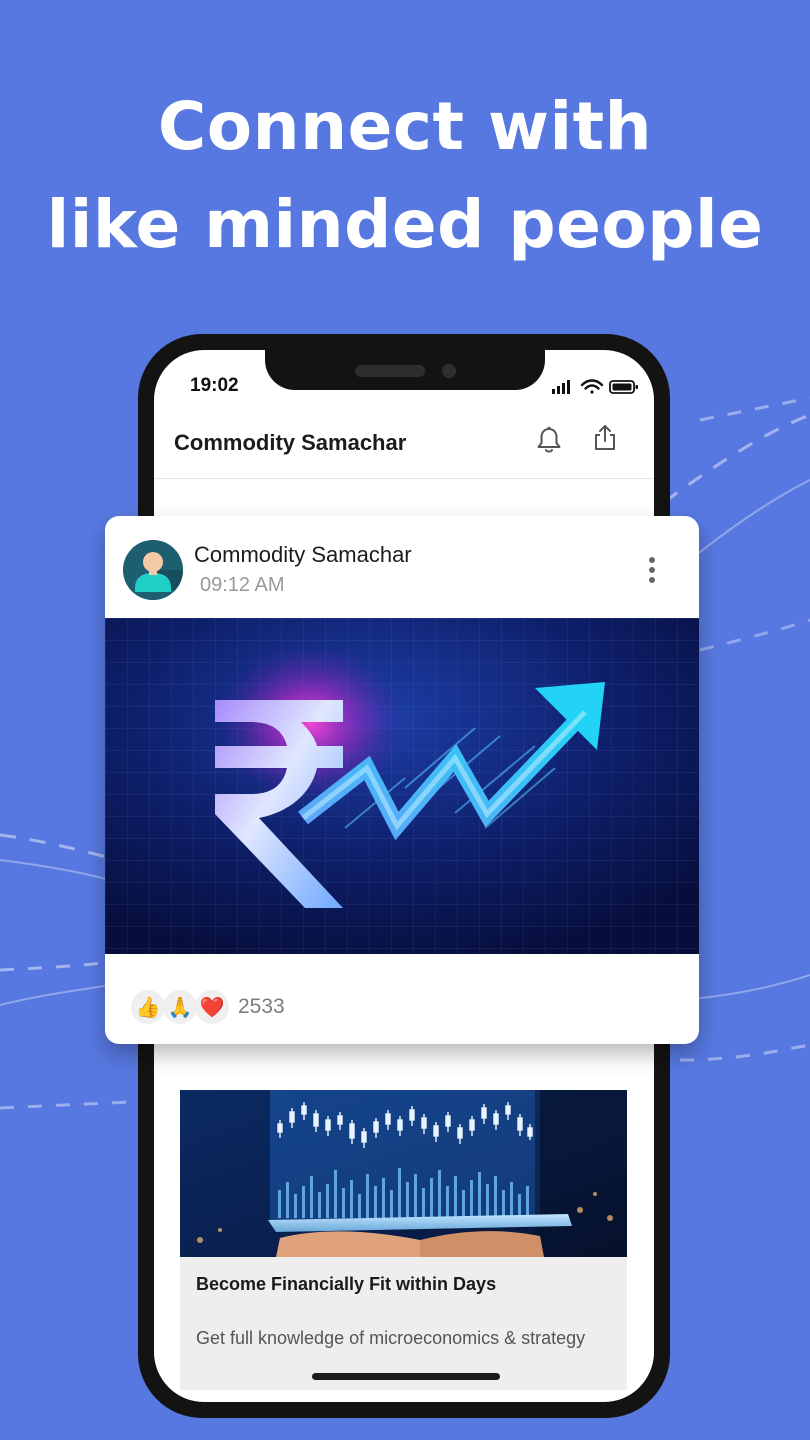 The width and height of the screenshot is (810, 1440). Describe the element at coordinates (404, 478) in the screenshot. I see `app-bar-divider` at that location.